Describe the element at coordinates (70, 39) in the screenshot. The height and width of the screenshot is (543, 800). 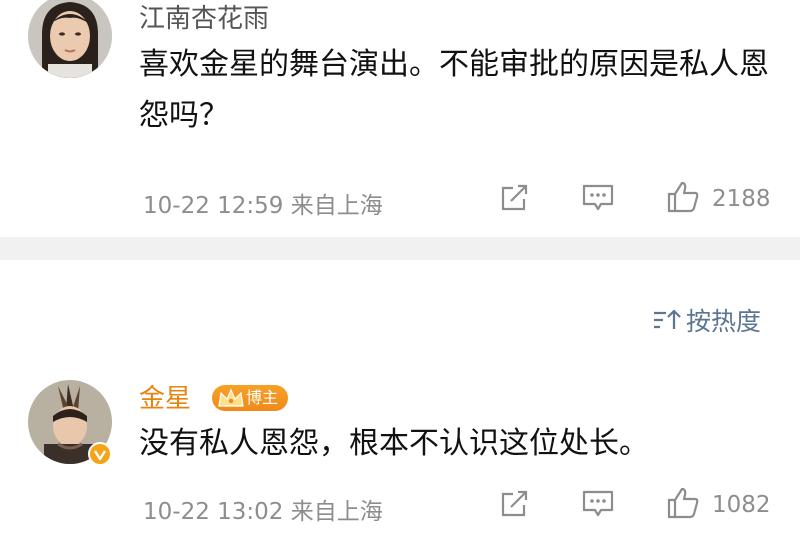
I see `avatar` at that location.